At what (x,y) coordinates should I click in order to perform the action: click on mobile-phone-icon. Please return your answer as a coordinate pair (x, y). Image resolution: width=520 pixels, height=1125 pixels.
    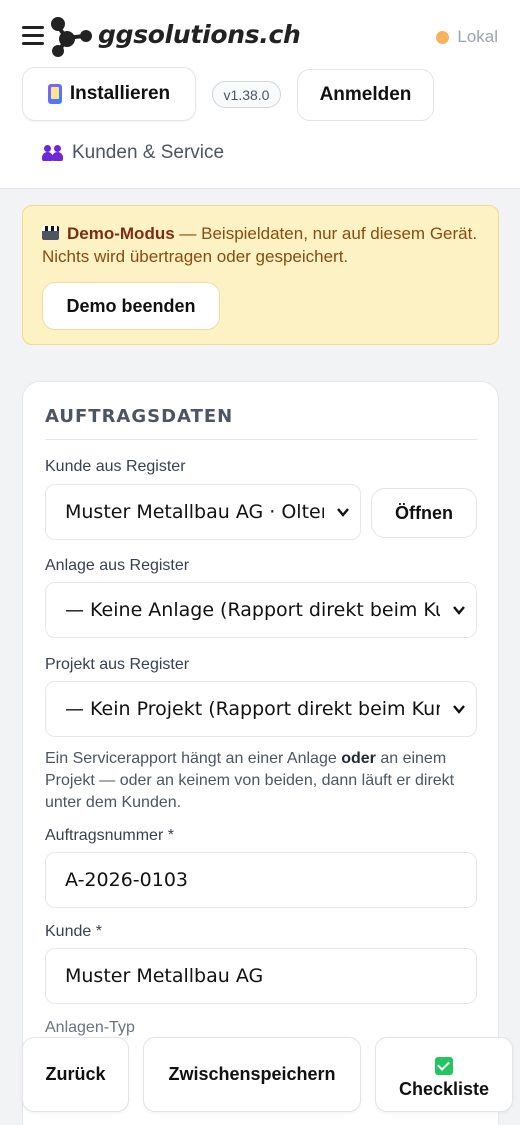
    Looking at the image, I should click on (54, 94).